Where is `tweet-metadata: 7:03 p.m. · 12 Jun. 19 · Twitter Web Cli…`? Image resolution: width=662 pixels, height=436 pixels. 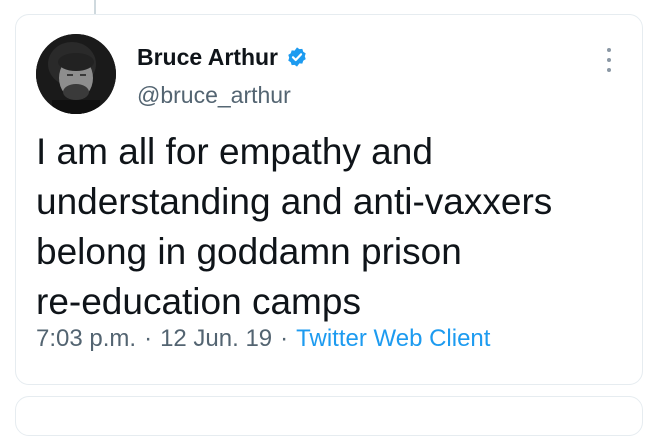 tweet-metadata: 7:03 p.m. · 12 Jun. 19 · Twitter Web Cli… is located at coordinates (263, 339).